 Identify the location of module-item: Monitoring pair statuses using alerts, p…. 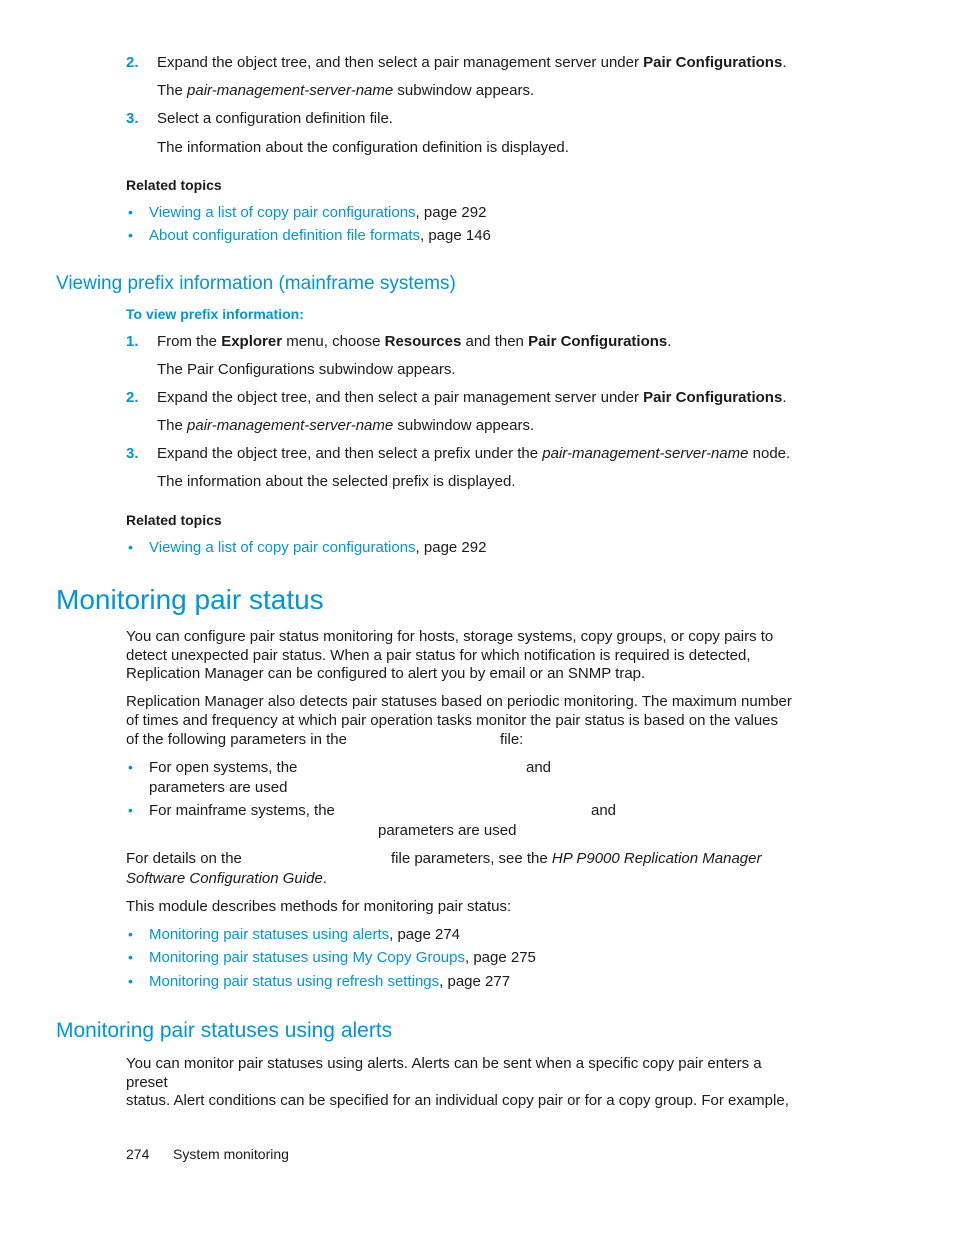
(304, 934).